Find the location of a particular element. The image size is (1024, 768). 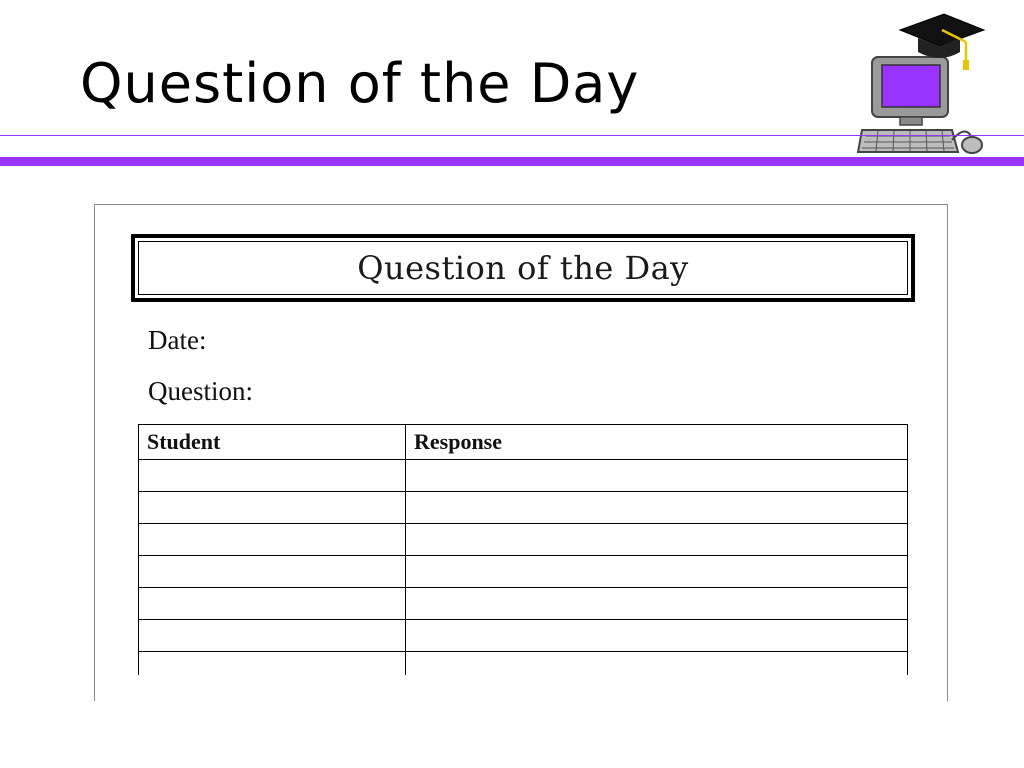

column-header-response: Response is located at coordinates (656, 442).